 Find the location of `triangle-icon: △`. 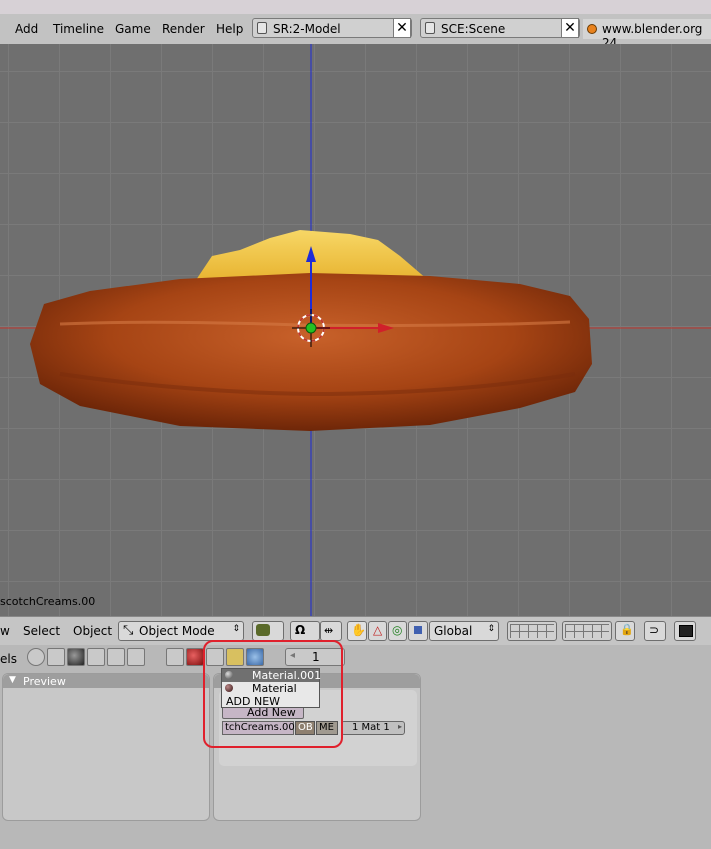

triangle-icon: △ is located at coordinates (378, 630).